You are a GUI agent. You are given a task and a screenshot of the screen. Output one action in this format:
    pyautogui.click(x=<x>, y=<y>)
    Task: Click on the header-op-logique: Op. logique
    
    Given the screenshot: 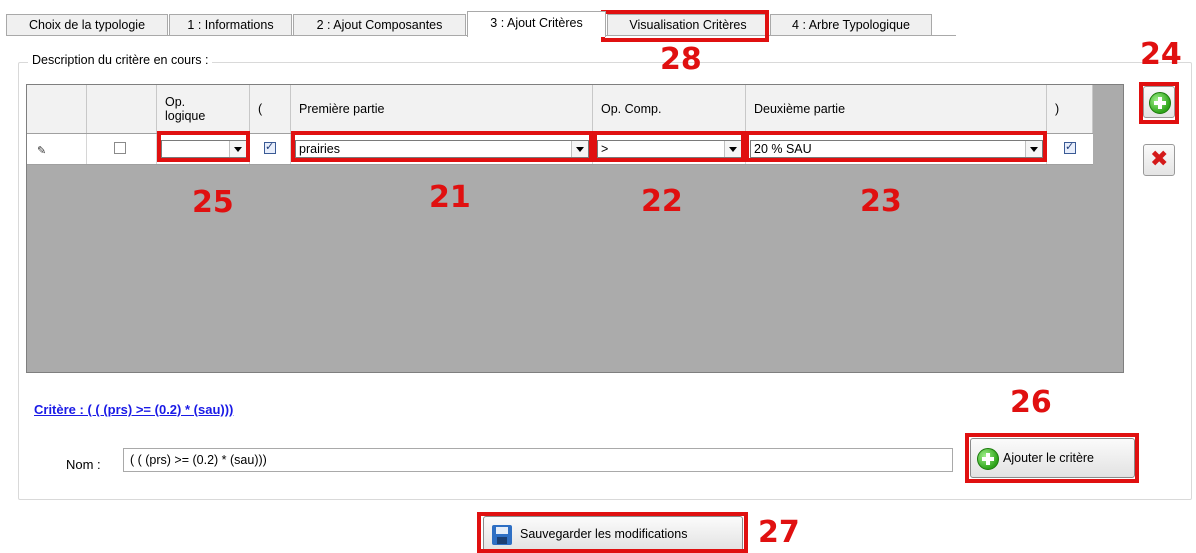 What is the action you would take?
    pyautogui.click(x=203, y=109)
    